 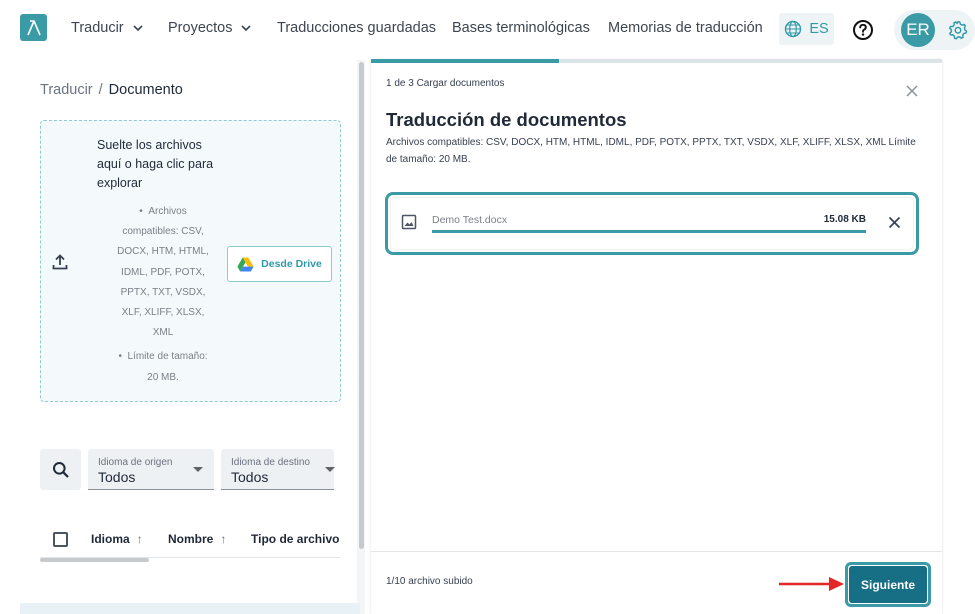 I want to click on dropzone-size-limit: • Límite de tamaño: 20 MB., so click(x=163, y=367).